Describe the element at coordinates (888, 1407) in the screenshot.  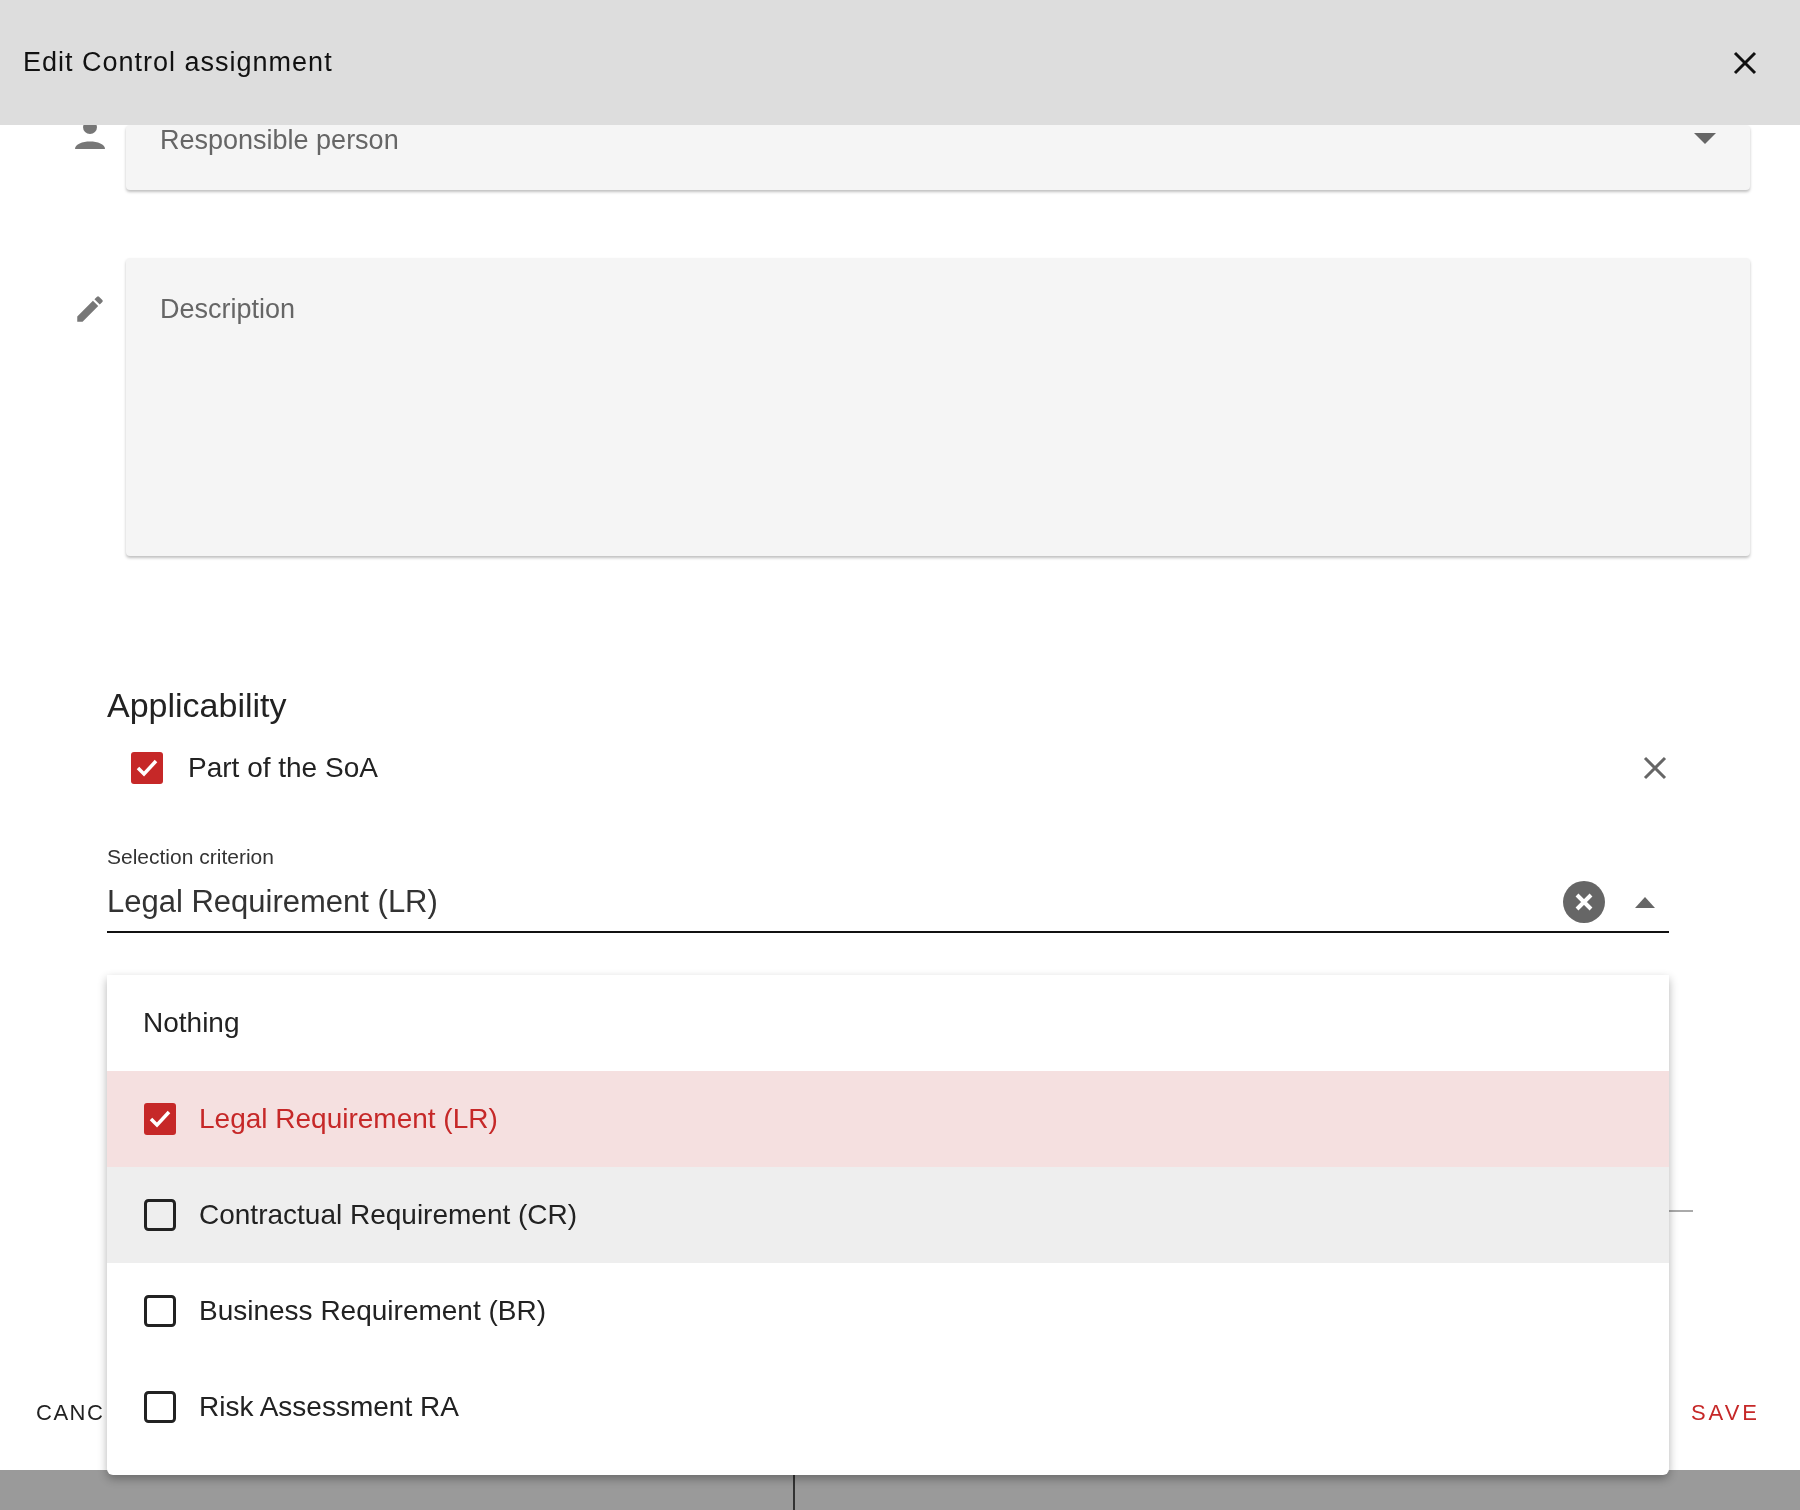
I see `menu-item: Risk Assessment RA` at that location.